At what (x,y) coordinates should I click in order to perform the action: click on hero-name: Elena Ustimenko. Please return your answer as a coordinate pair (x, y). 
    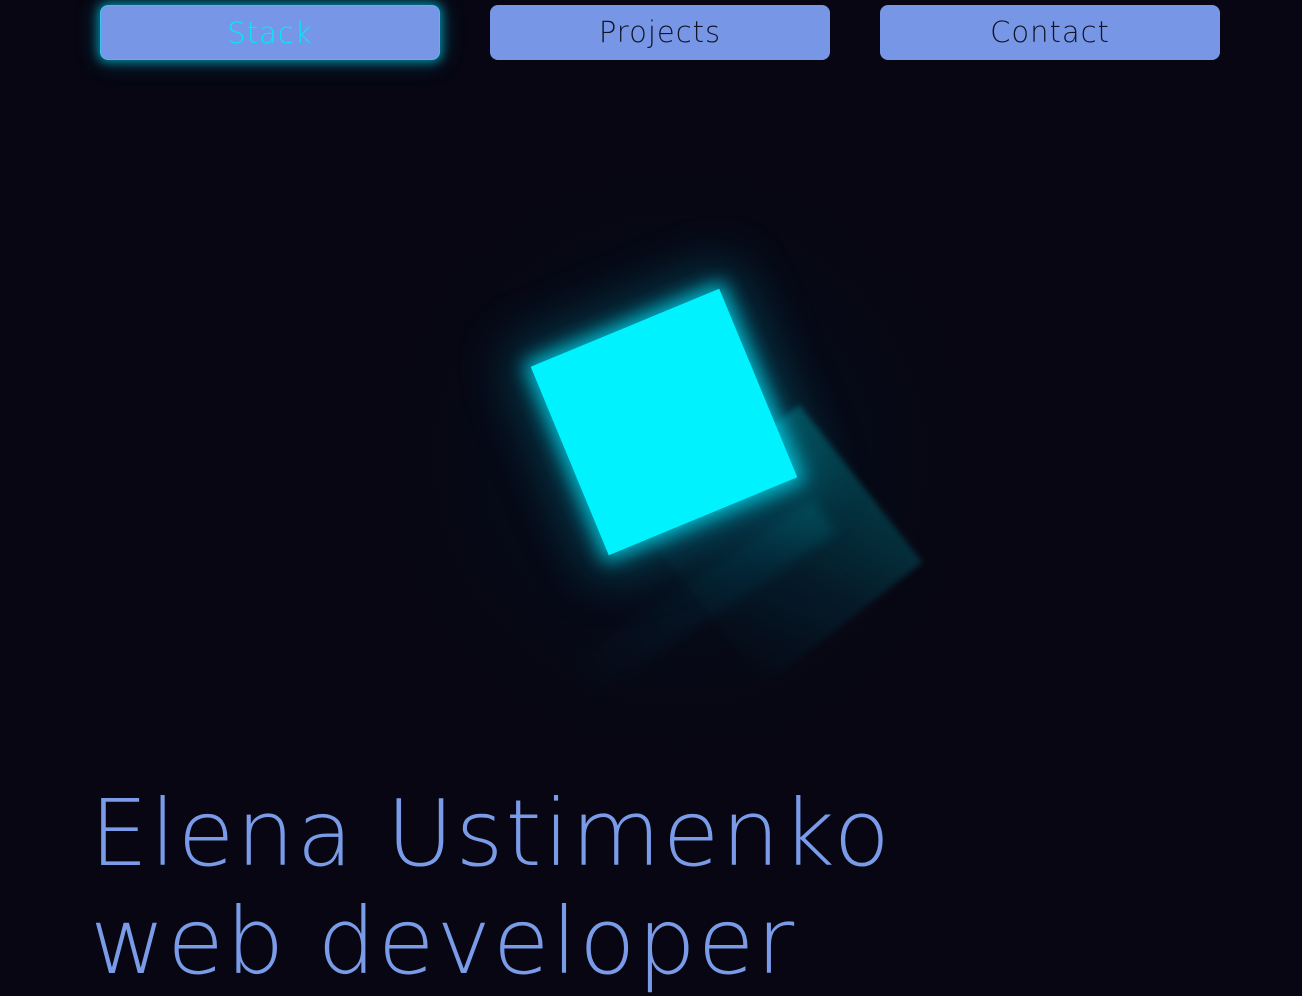
    Looking at the image, I should click on (491, 833).